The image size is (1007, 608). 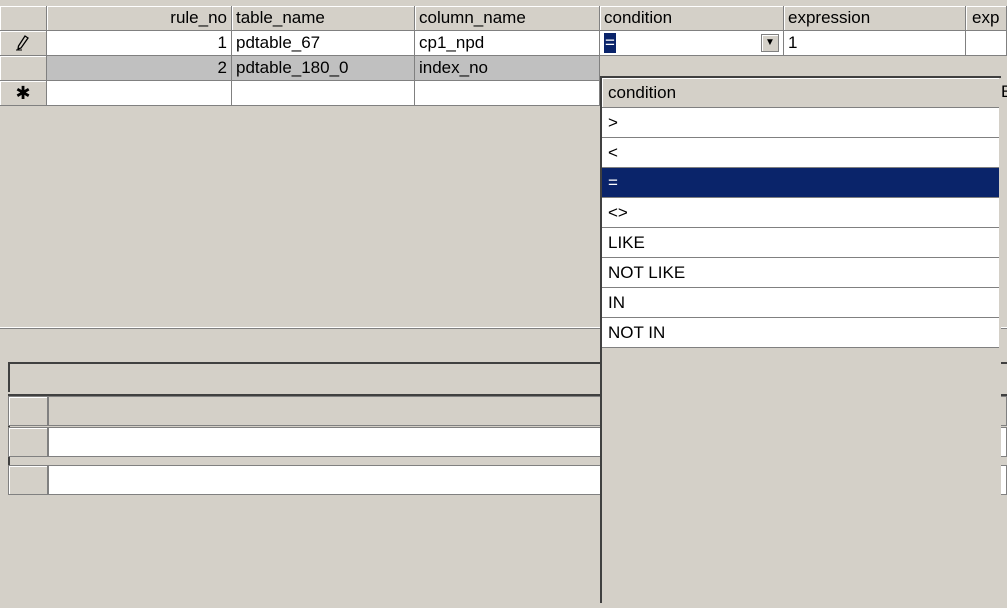 I want to click on dropdown-option-like: LIKE, so click(x=800, y=243).